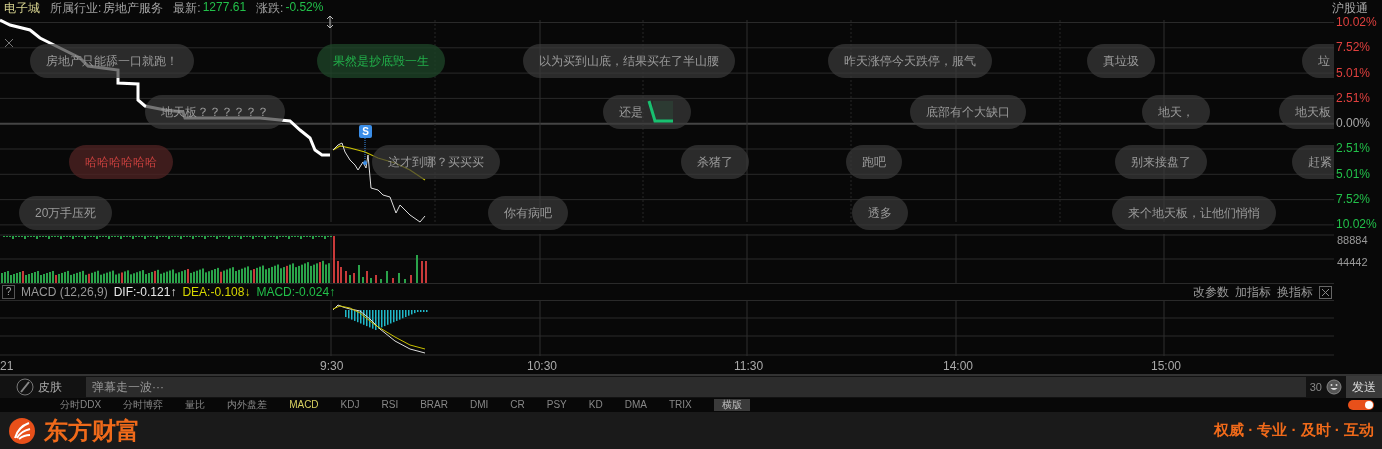 The image size is (1382, 449). Describe the element at coordinates (542, 366) in the screenshot. I see `time-label: 10:30` at that location.